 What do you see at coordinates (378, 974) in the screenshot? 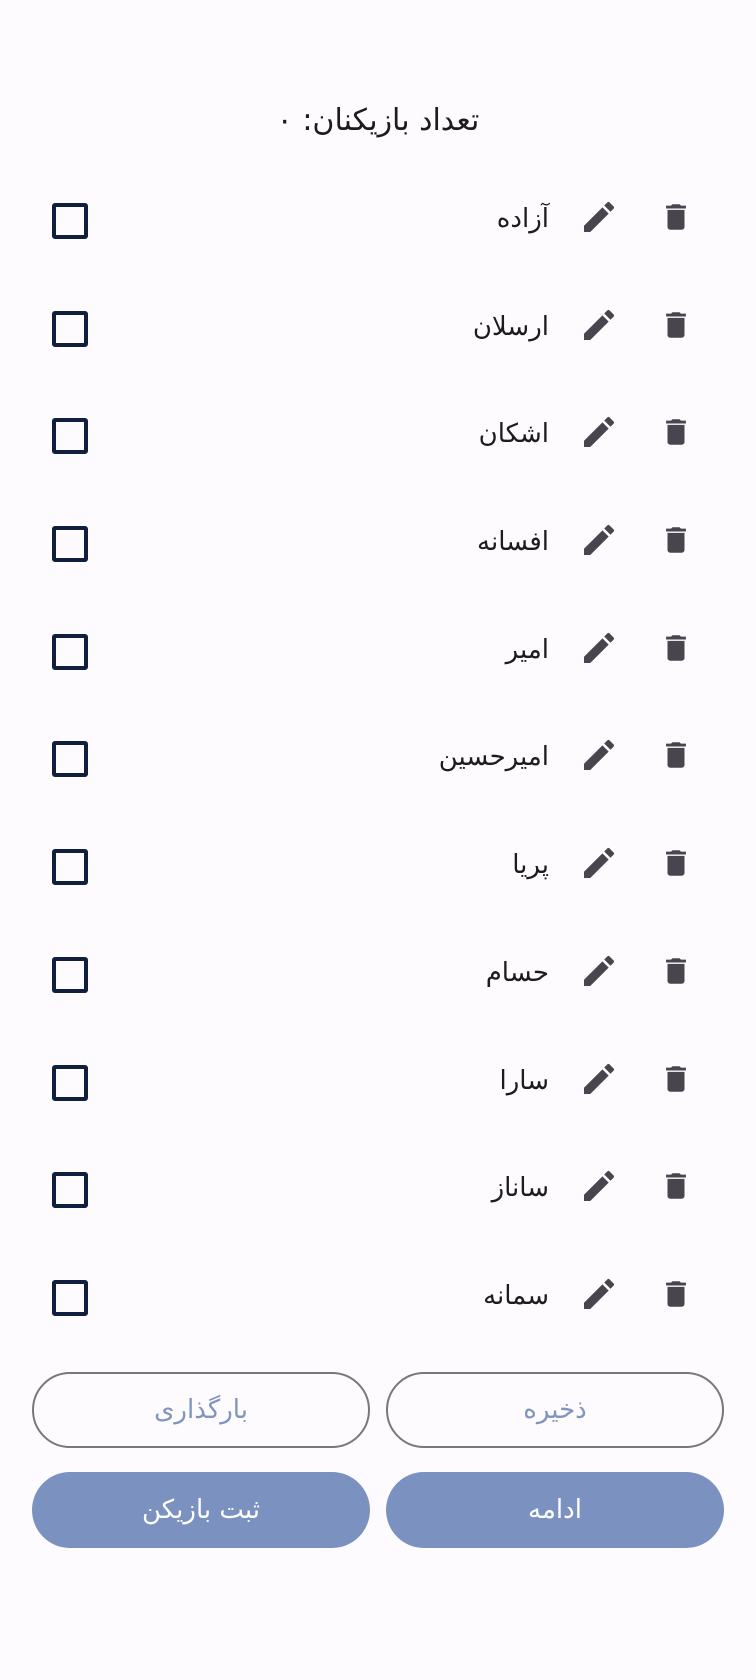
I see `player-row: حسام` at bounding box center [378, 974].